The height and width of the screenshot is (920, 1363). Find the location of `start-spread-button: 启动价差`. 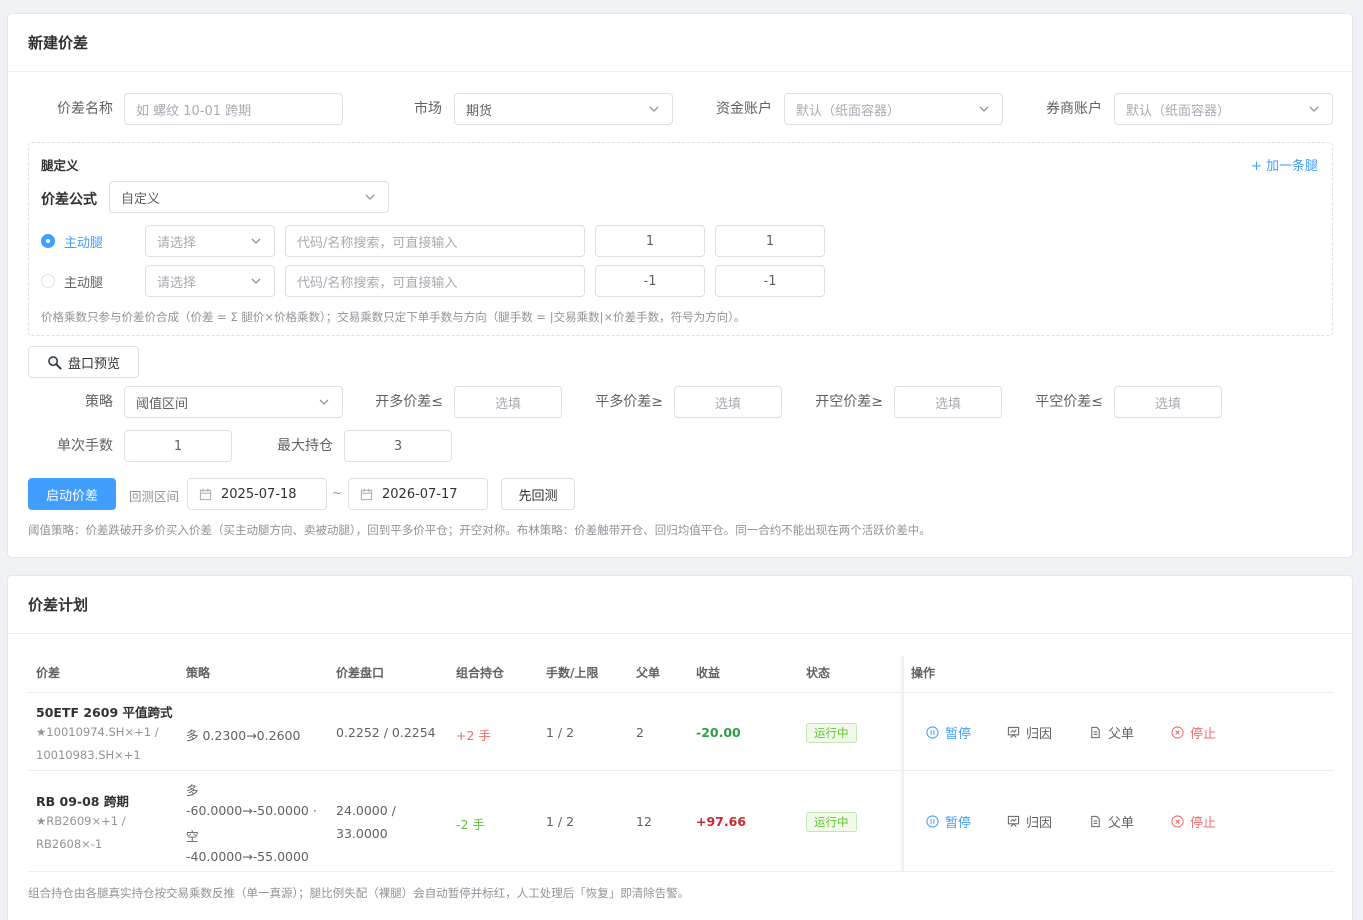

start-spread-button: 启动价差 is located at coordinates (72, 494).